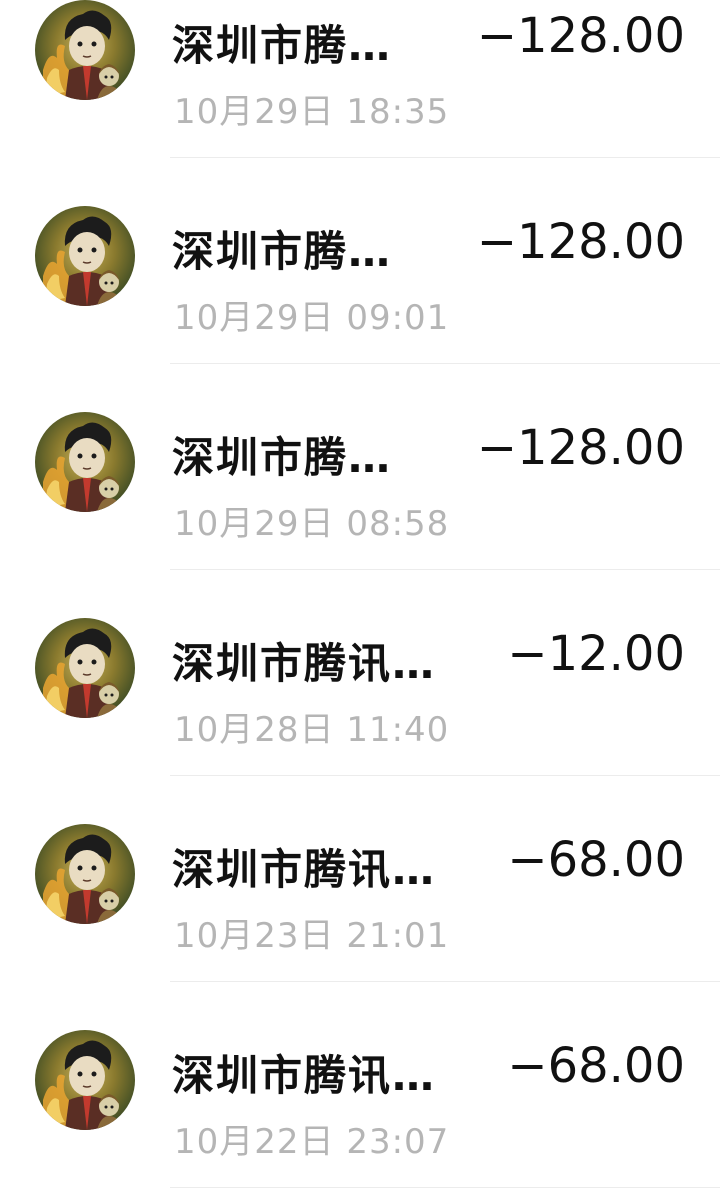 The width and height of the screenshot is (720, 1192). Describe the element at coordinates (445, 1187) in the screenshot. I see `row-divider` at that location.